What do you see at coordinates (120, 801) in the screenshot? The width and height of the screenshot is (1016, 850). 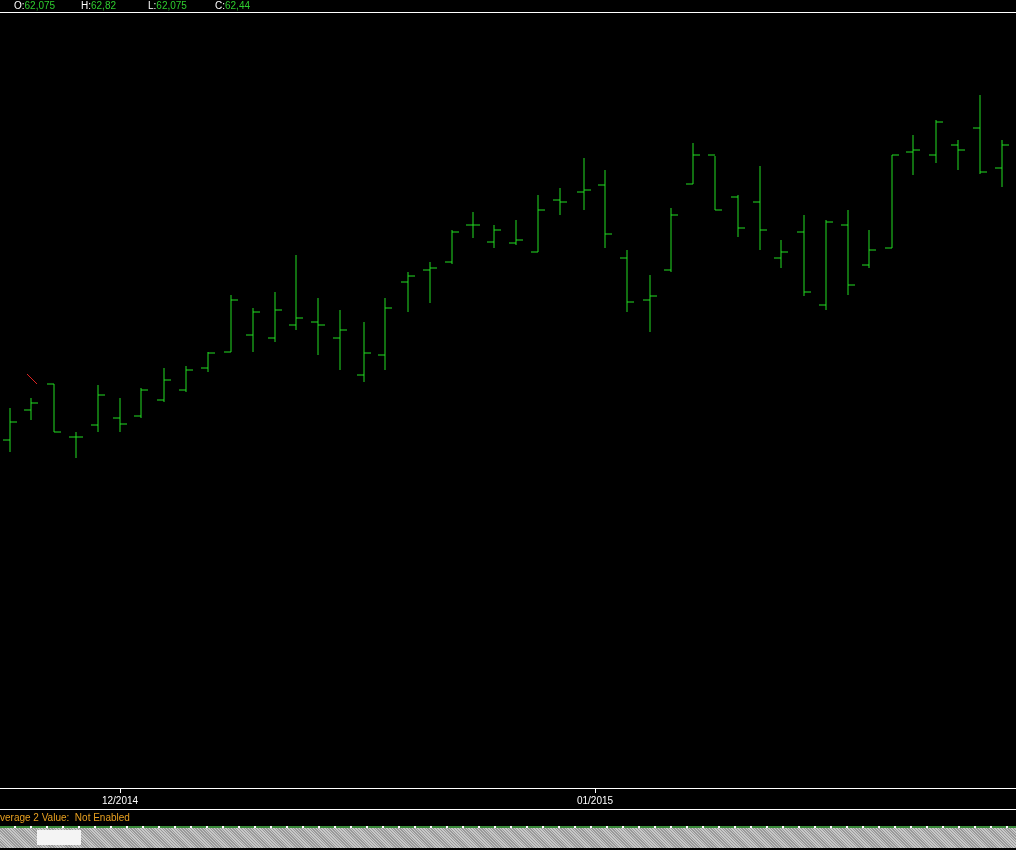 I see `axis-label: 12/2014` at bounding box center [120, 801].